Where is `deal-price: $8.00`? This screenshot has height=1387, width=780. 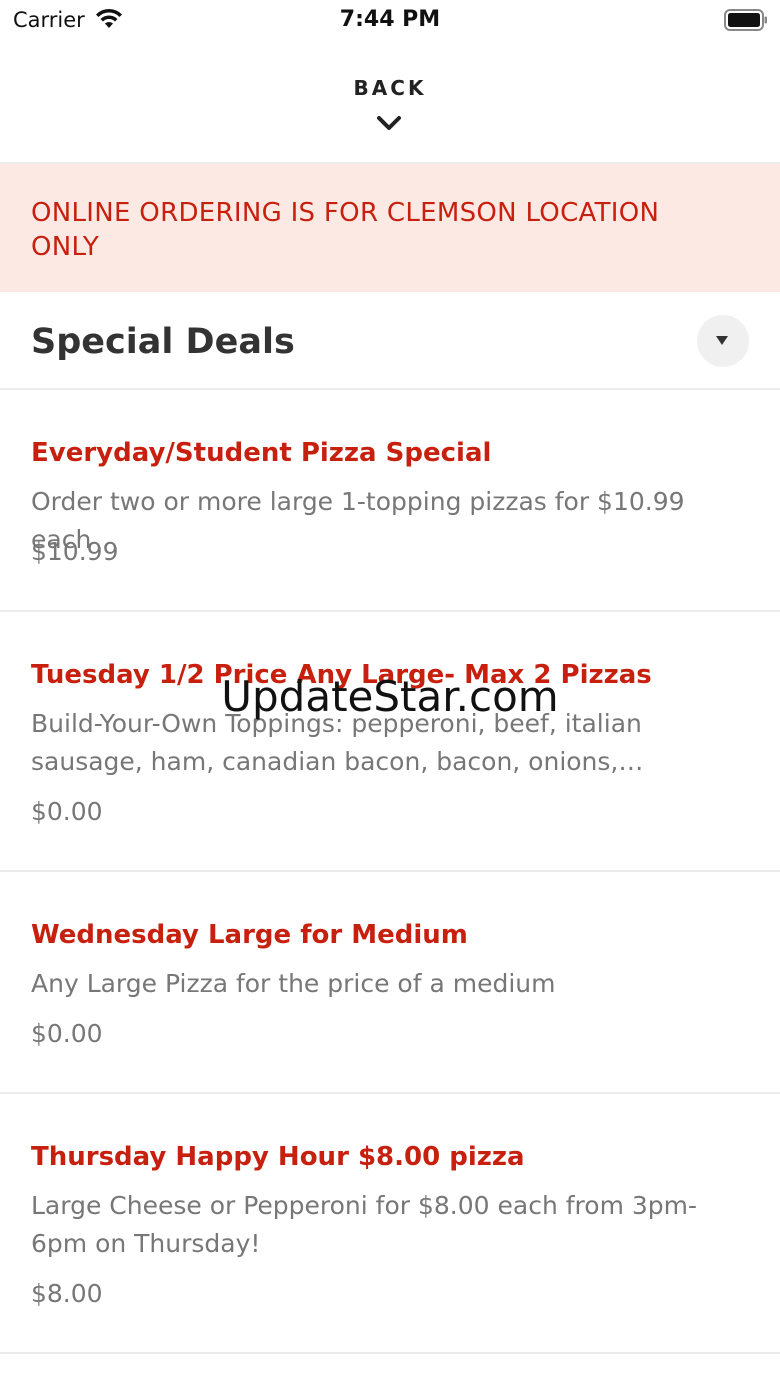 deal-price: $8.00 is located at coordinates (67, 1293).